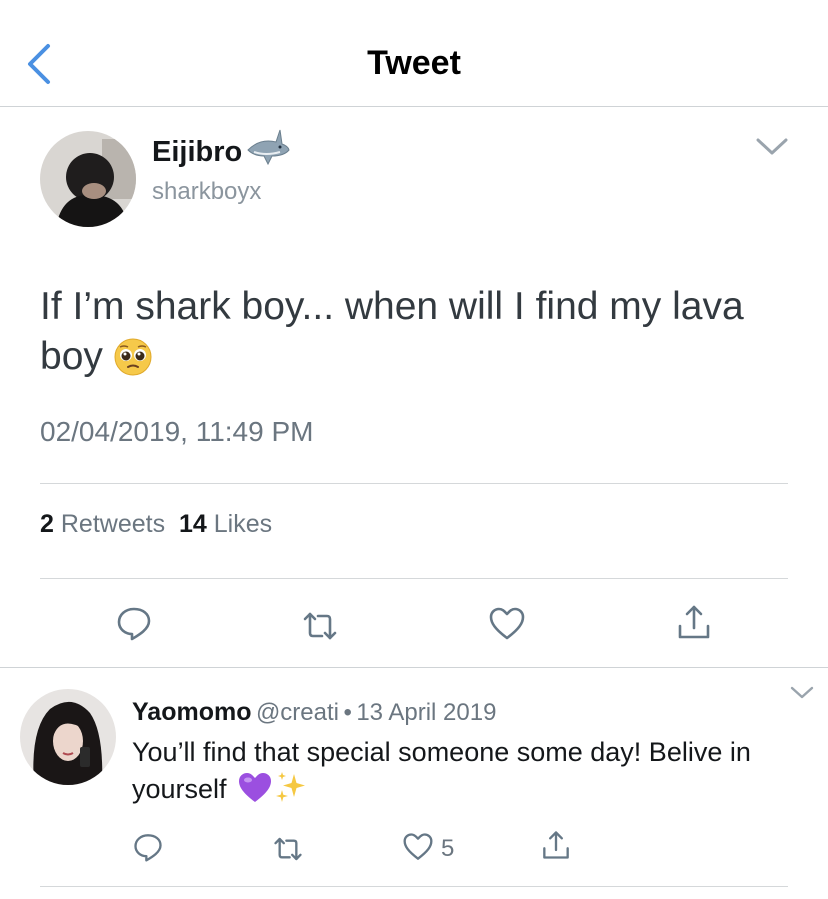 The image size is (828, 899). What do you see at coordinates (448, 848) in the screenshot?
I see `reply-like-count: 5` at bounding box center [448, 848].